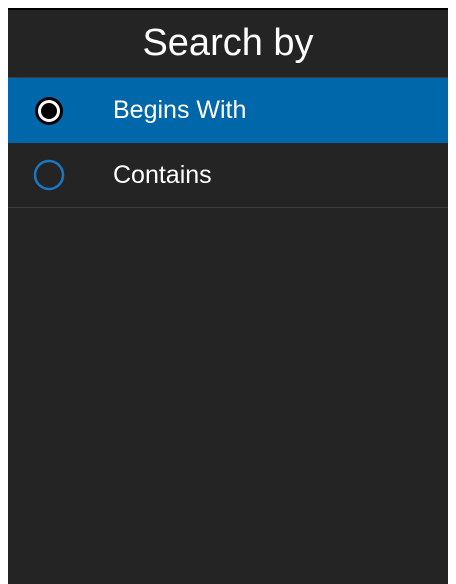  Describe the element at coordinates (228, 175) in the screenshot. I see `option-contains: Contains` at that location.